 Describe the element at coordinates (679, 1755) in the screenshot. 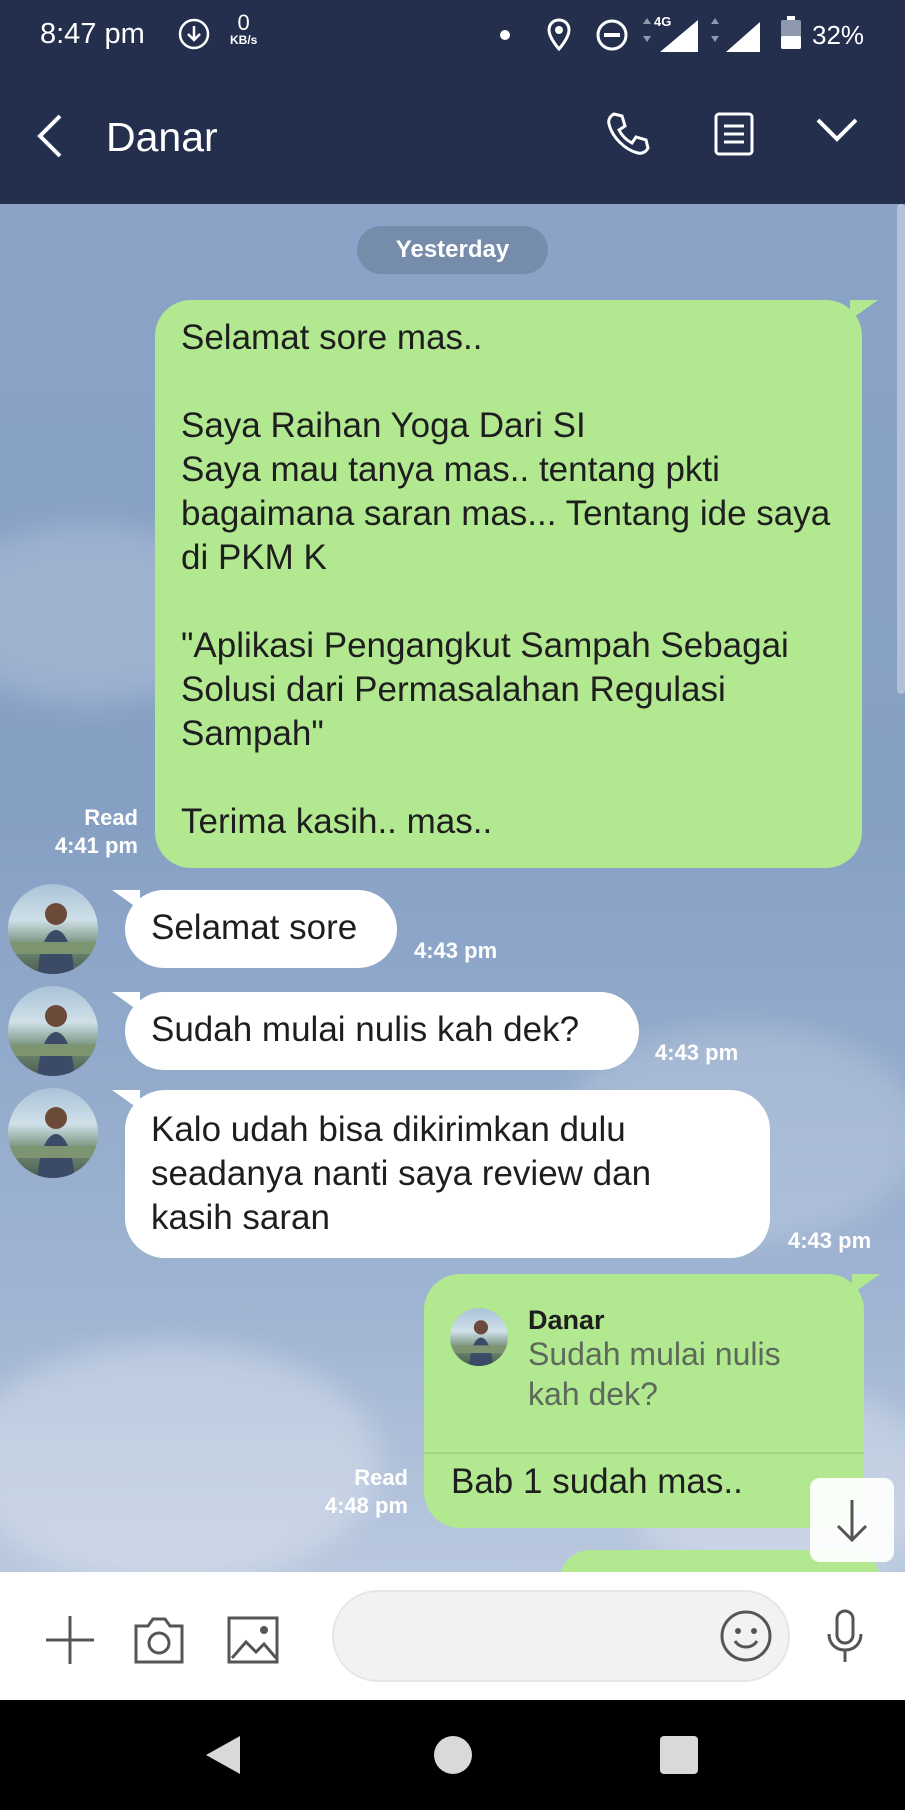

I see `nav-recent-icon` at that location.